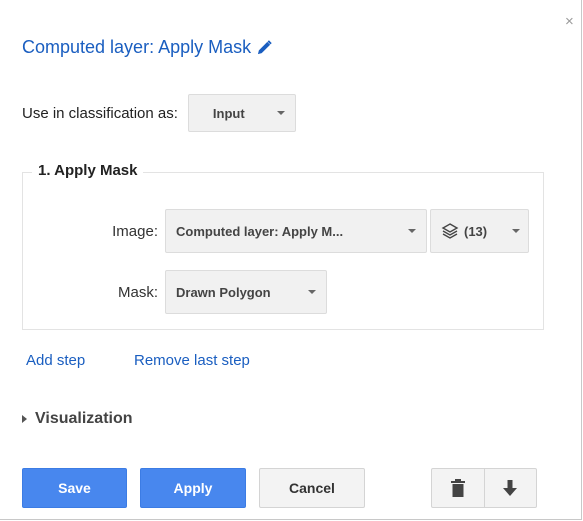 The width and height of the screenshot is (583, 521). I want to click on expand-triangle-icon, so click(24, 419).